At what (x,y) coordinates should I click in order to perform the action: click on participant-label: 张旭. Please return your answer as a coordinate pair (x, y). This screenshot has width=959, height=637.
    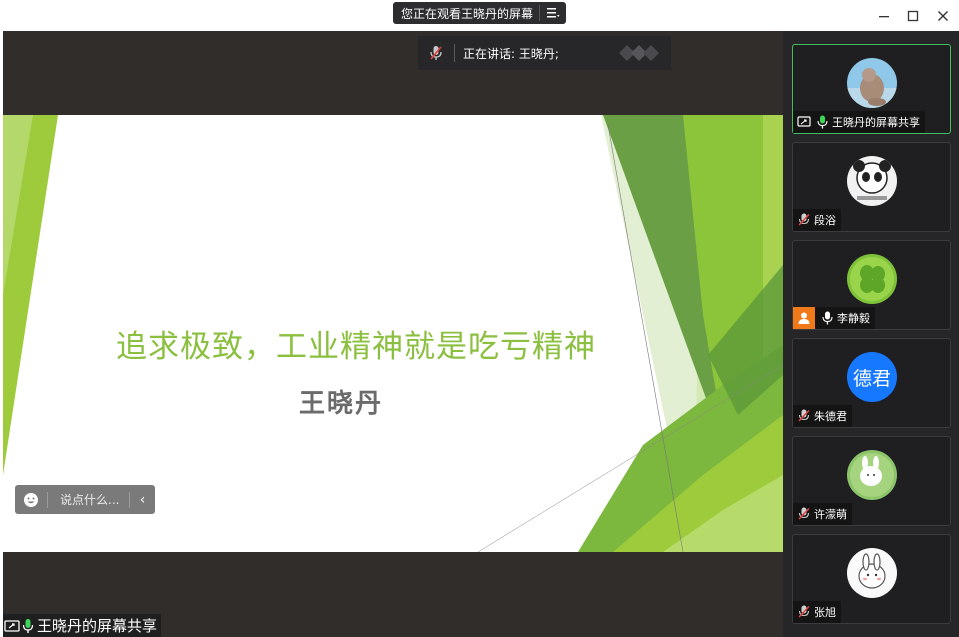
    Looking at the image, I should click on (817, 612).